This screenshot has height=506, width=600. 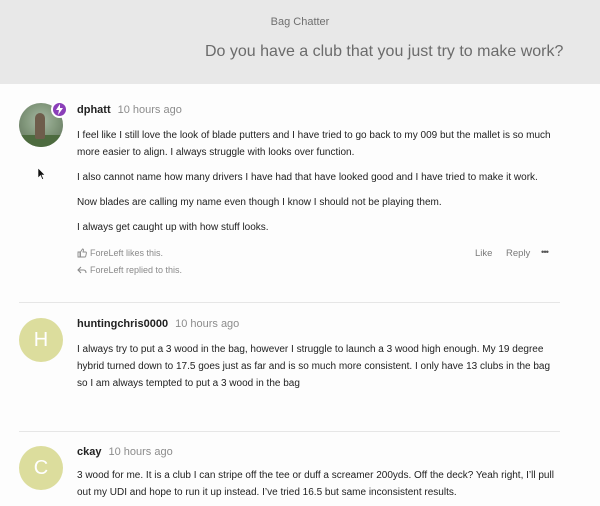 I want to click on reply-note-text: ForeLeft replied to this., so click(x=136, y=270).